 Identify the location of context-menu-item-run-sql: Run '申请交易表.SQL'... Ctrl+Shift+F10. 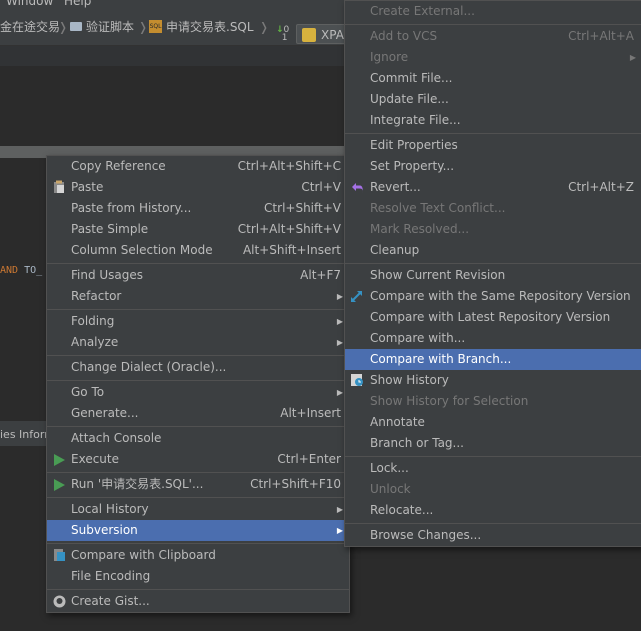
(198, 484).